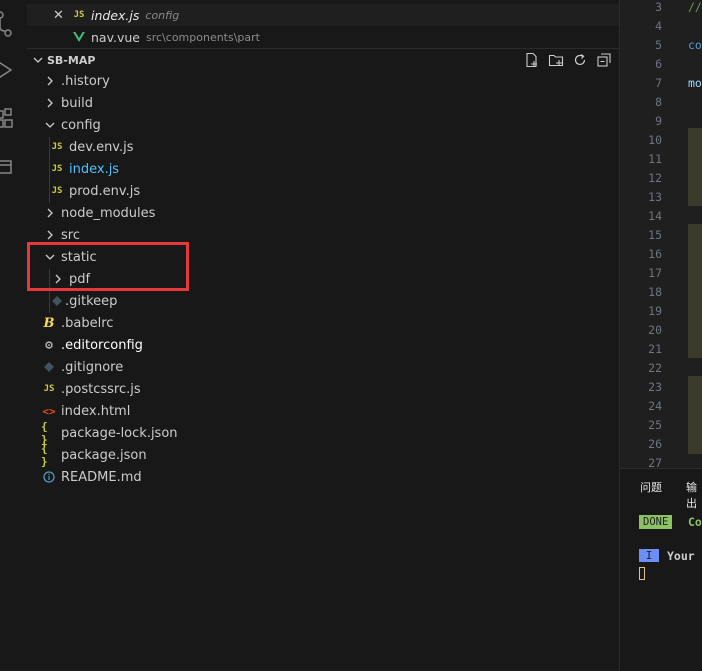 Image resolution: width=702 pixels, height=671 pixels. I want to click on tree-folder-history: .history, so click(323, 81).